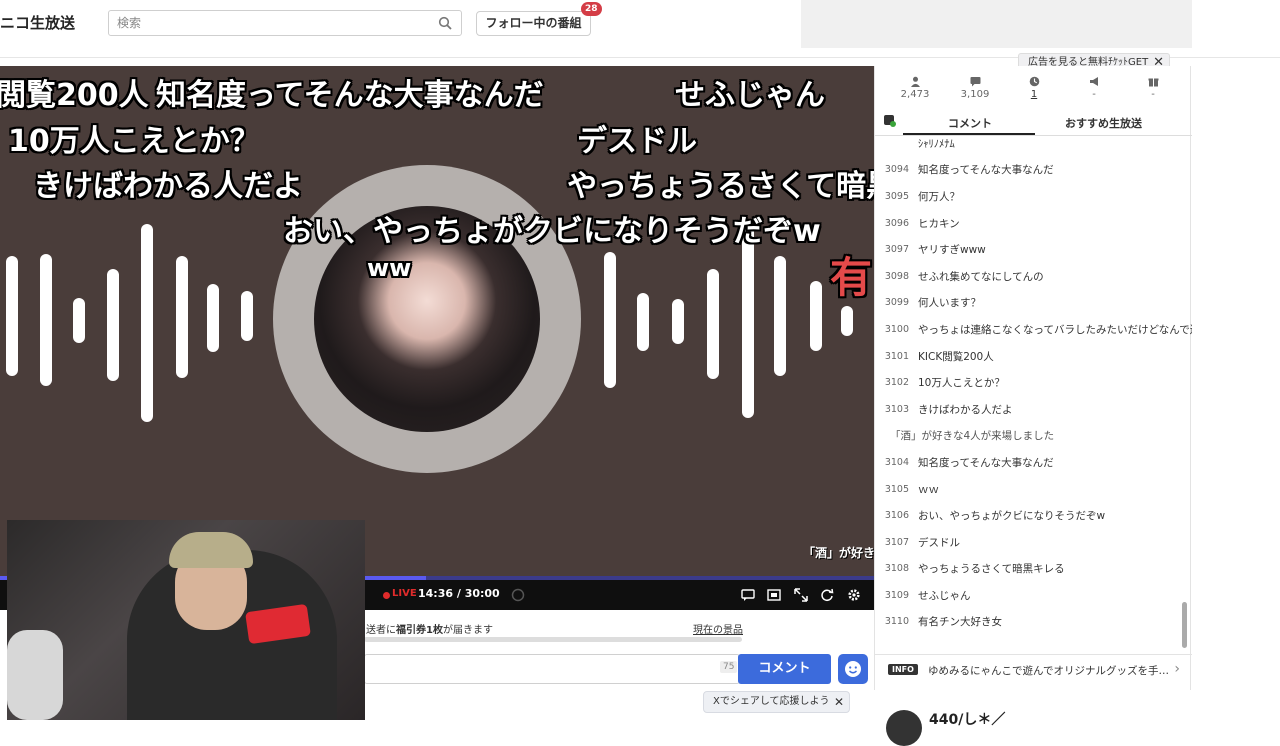 This screenshot has height=746, width=1280. I want to click on reload-icon, so click(827, 595).